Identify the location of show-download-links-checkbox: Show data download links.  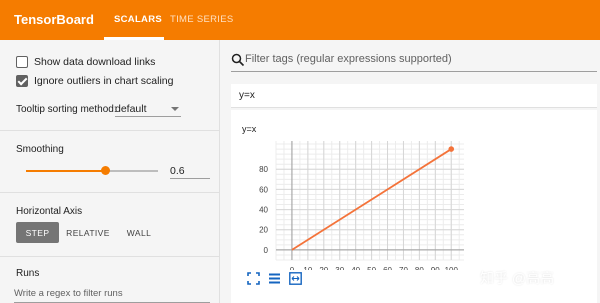
(85, 62).